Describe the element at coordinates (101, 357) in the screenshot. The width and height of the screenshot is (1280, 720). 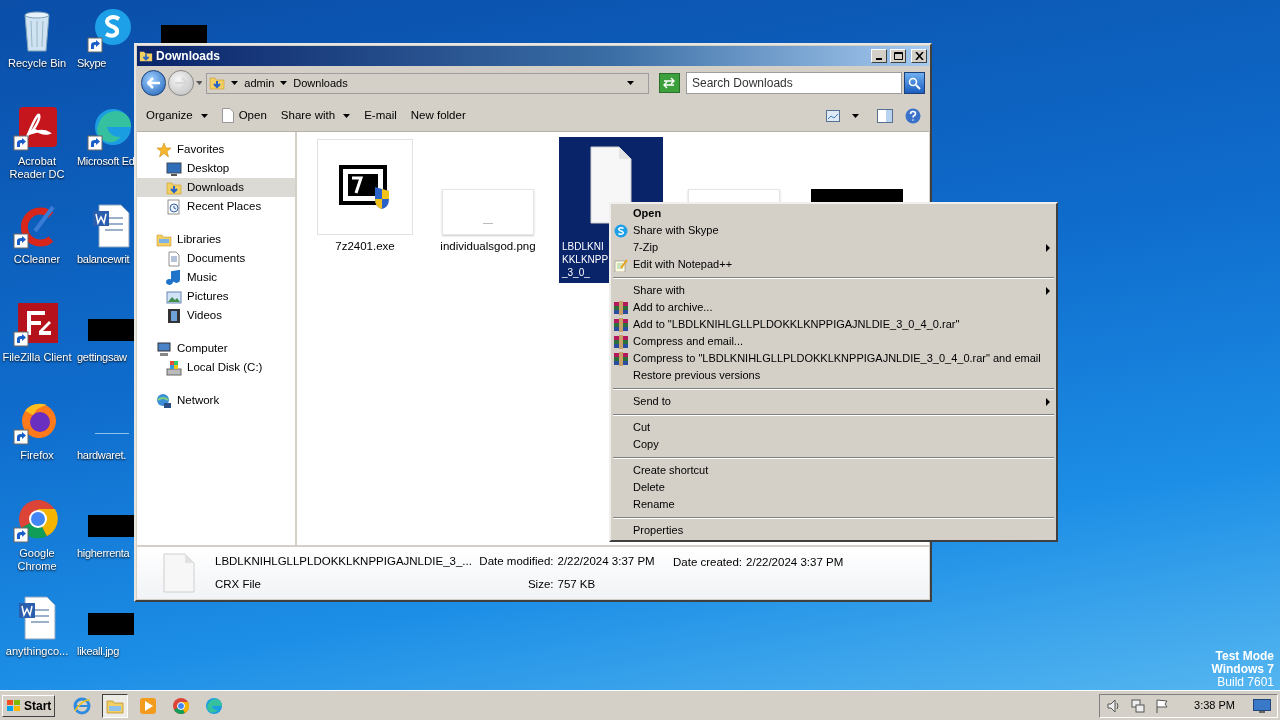
I see `desktop-icon-label: gettingsaw` at that location.